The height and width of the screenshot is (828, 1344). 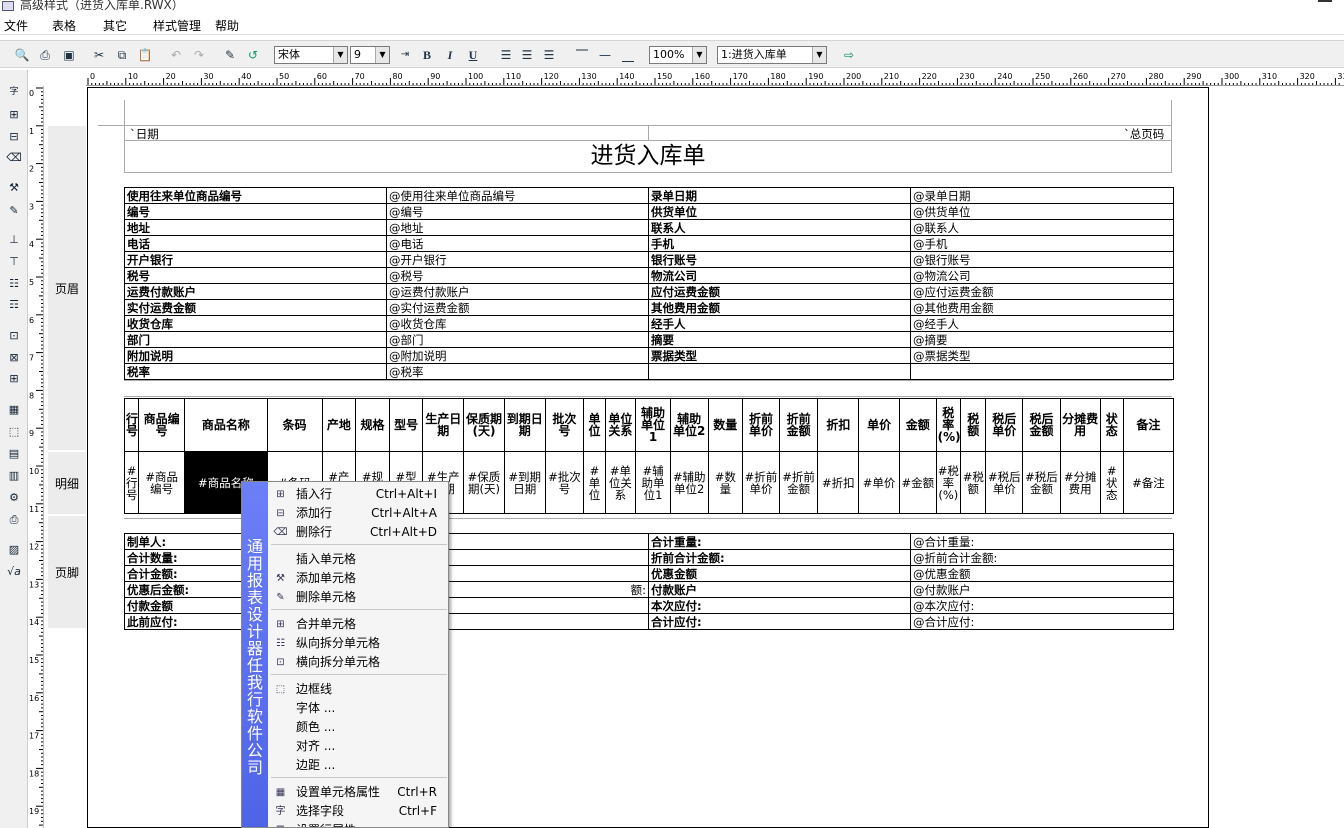 What do you see at coordinates (973, 482) in the screenshot?
I see `detail-field-cell: #税额` at bounding box center [973, 482].